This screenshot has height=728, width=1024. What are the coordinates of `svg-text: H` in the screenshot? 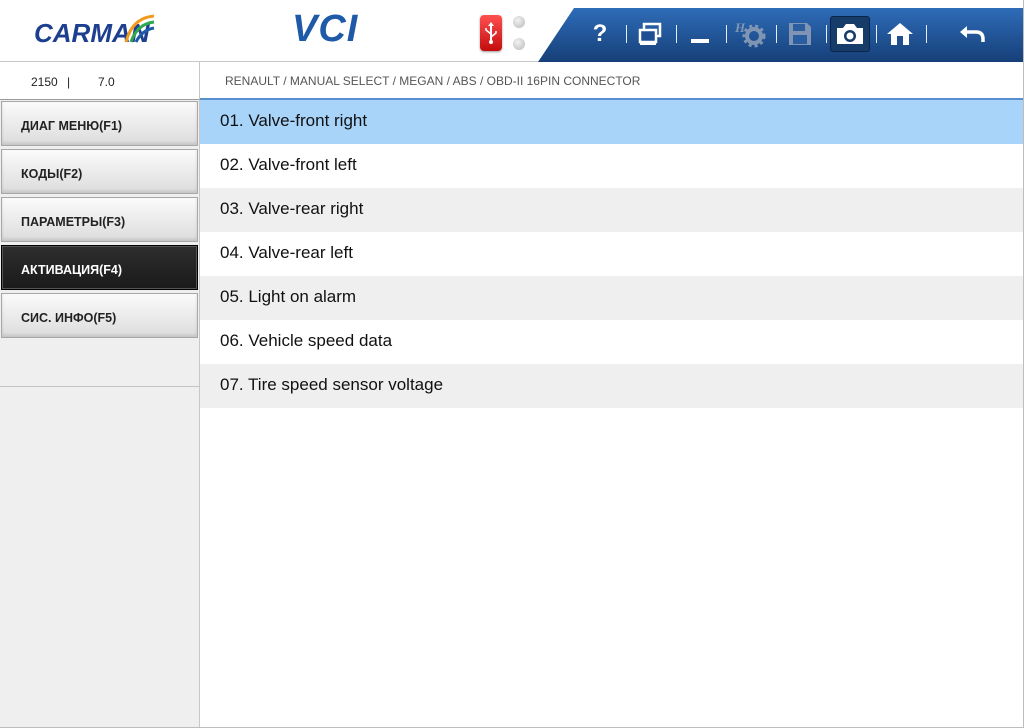 It's located at (740, 27).